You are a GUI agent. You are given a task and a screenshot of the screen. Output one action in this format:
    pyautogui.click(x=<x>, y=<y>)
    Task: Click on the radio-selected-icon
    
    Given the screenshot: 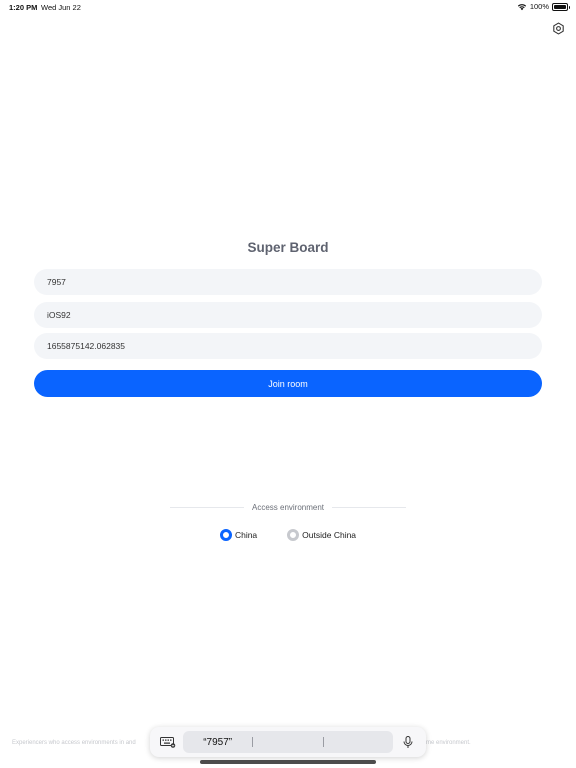 What is the action you would take?
    pyautogui.click(x=225, y=535)
    